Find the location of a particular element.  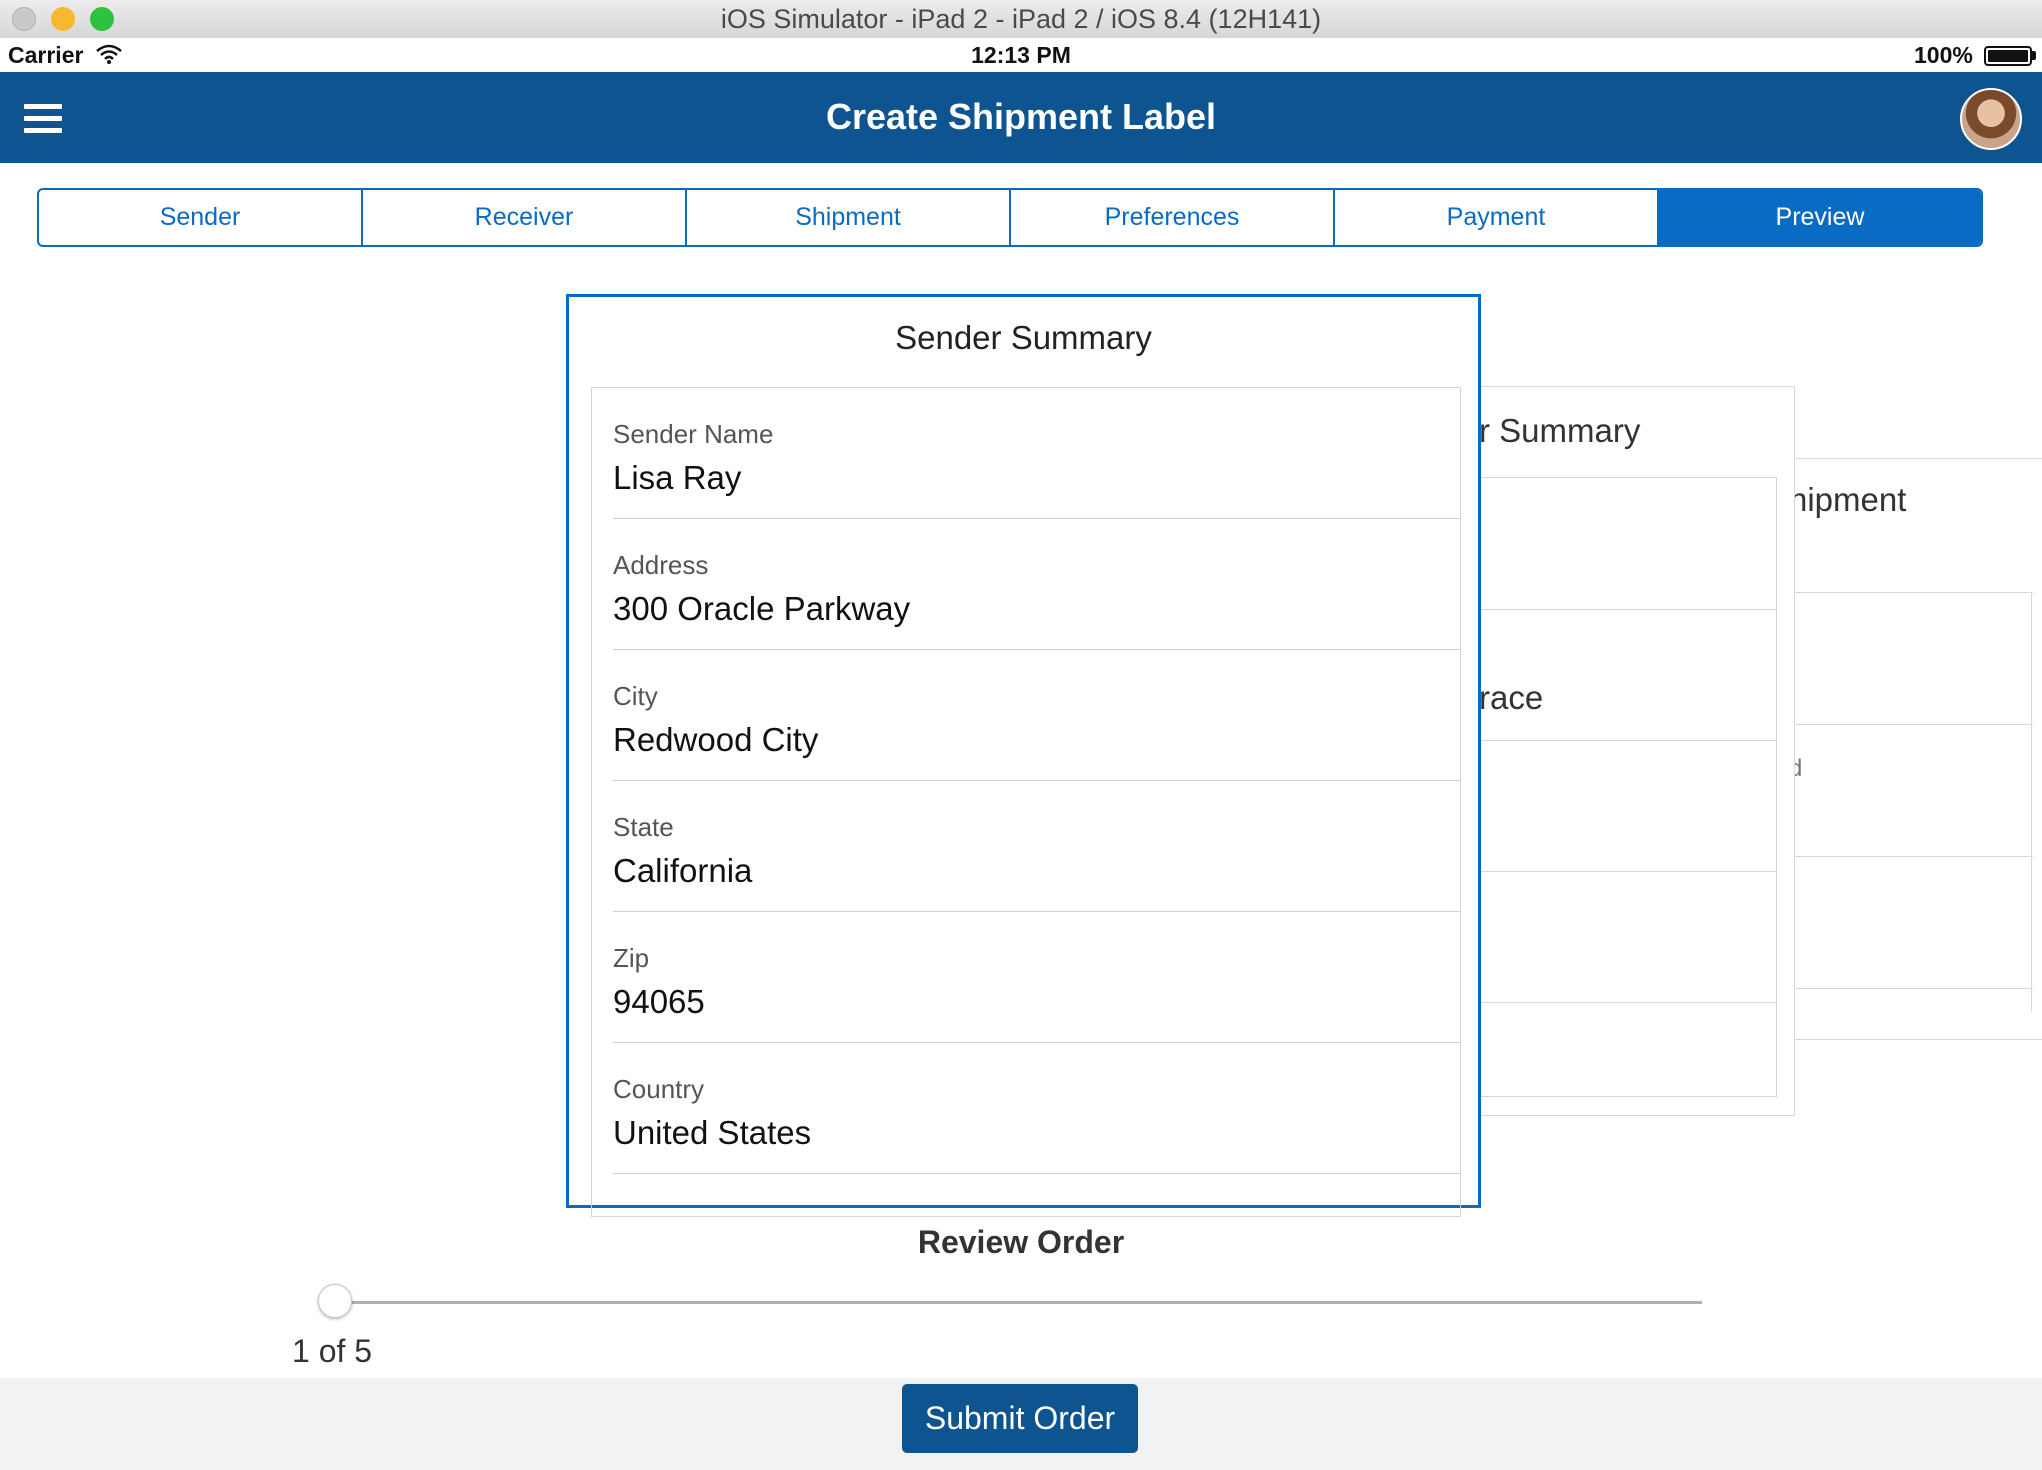

field-value-fragment: race is located at coordinates (1511, 697).